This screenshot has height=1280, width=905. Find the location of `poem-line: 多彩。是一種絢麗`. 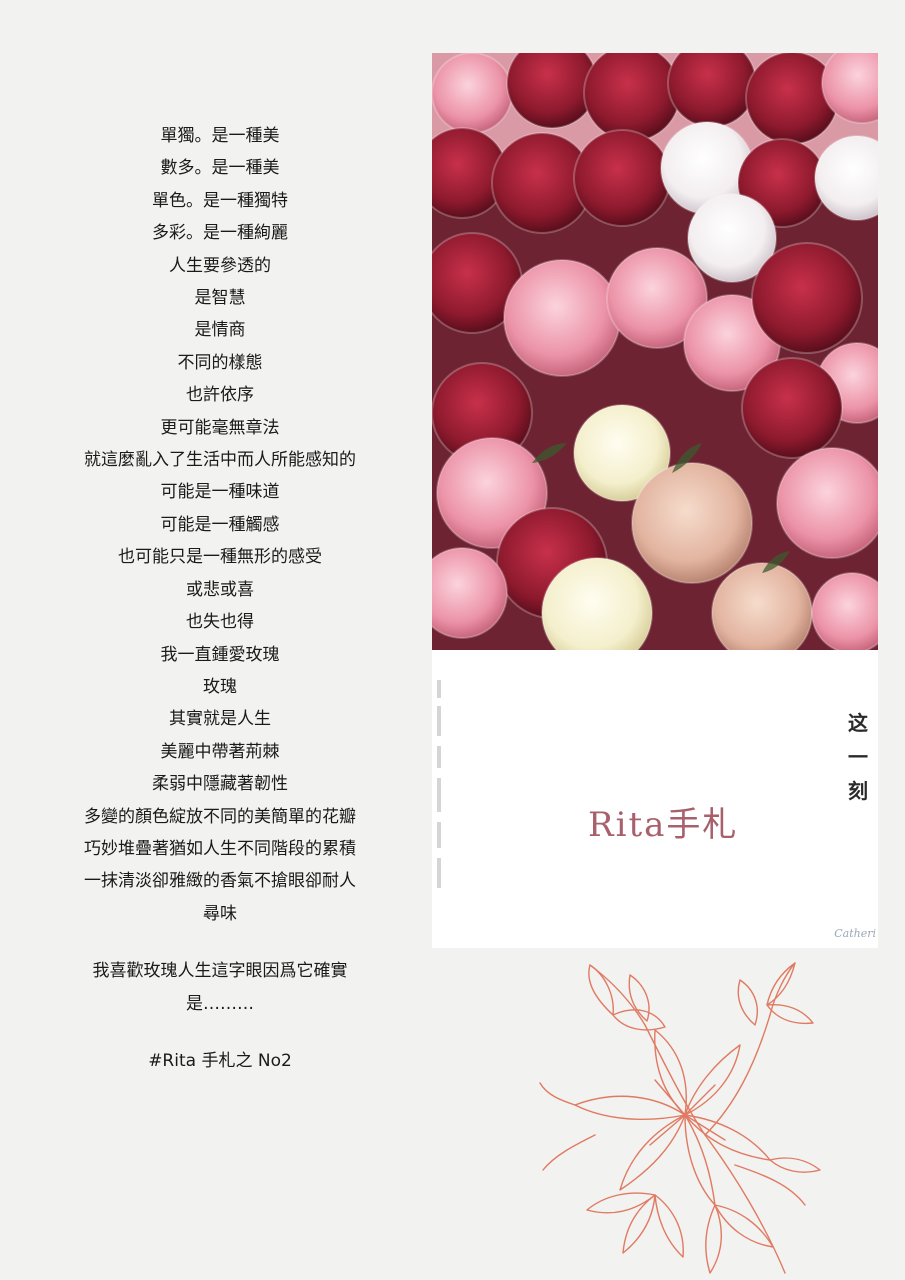

poem-line: 多彩。是一種絢麗 is located at coordinates (220, 233).